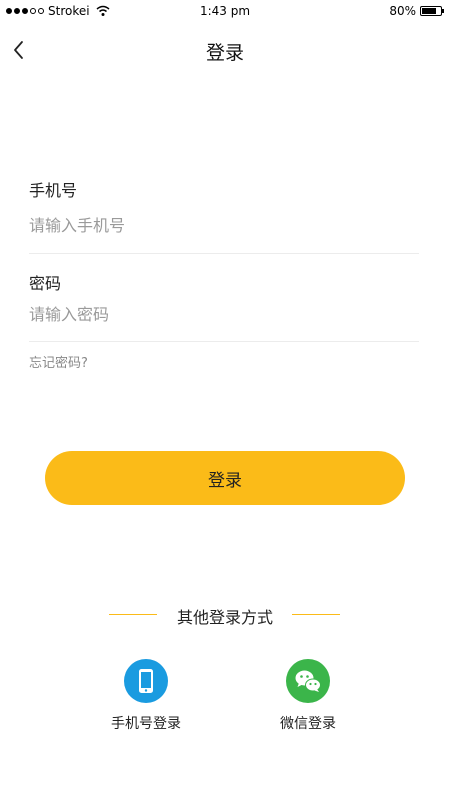  I want to click on nav-bar: 登录, so click(225, 50).